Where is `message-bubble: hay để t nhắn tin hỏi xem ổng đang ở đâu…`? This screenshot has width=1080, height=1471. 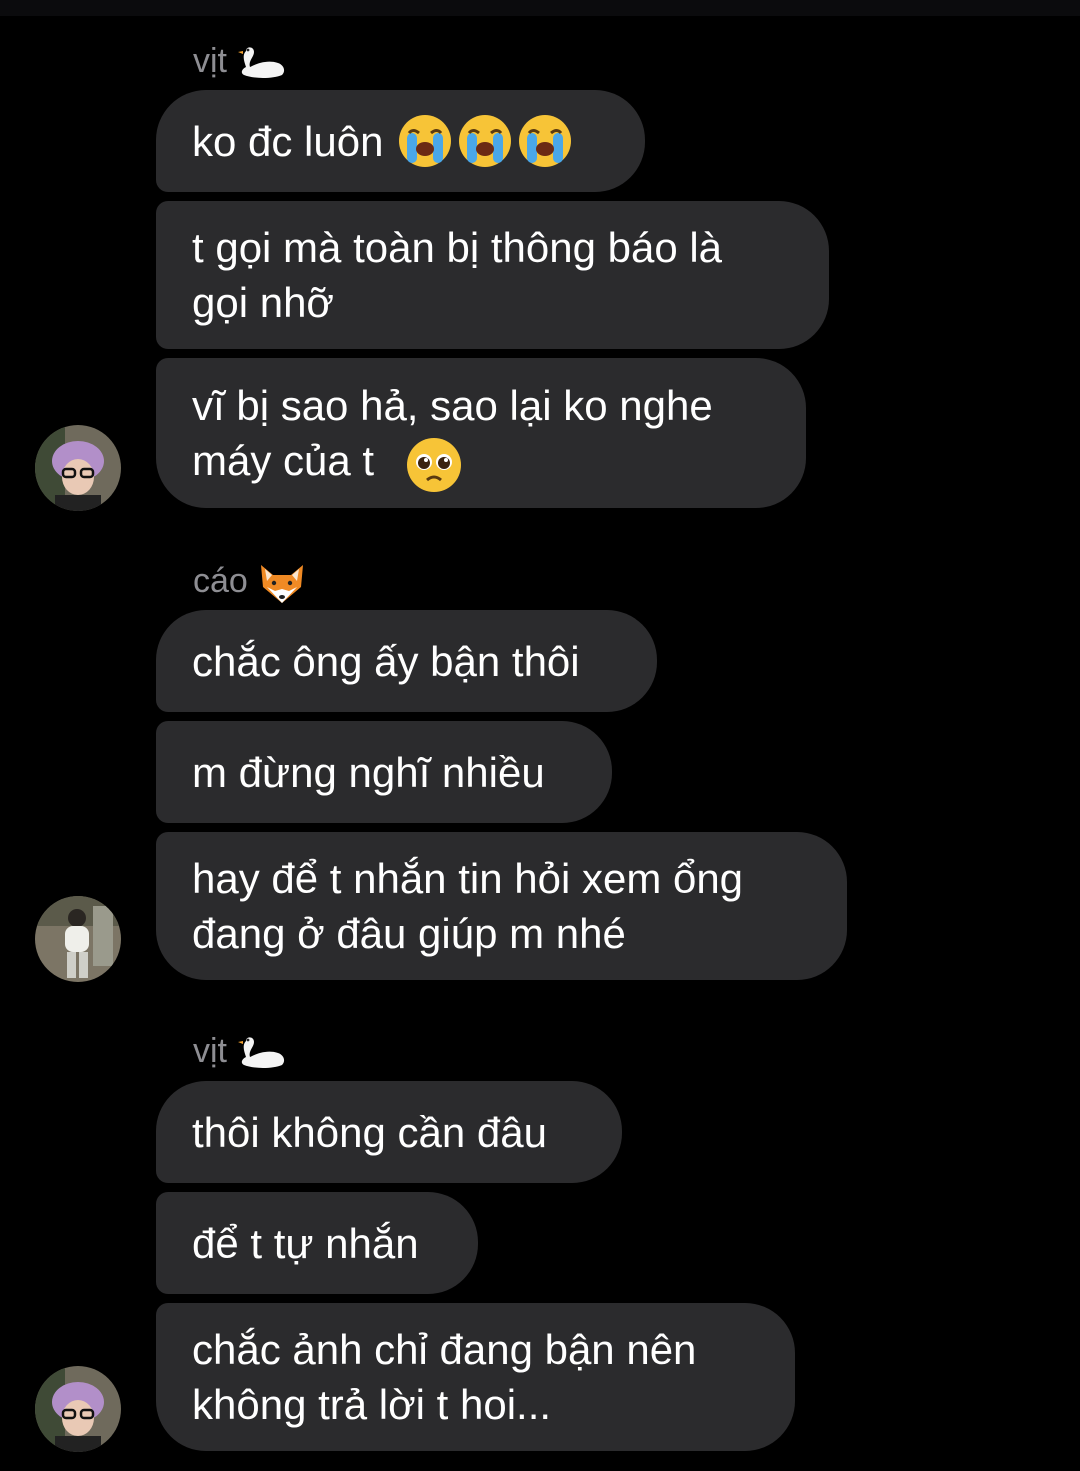 message-bubble: hay để t nhắn tin hỏi xem ổng đang ở đâu… is located at coordinates (501, 906).